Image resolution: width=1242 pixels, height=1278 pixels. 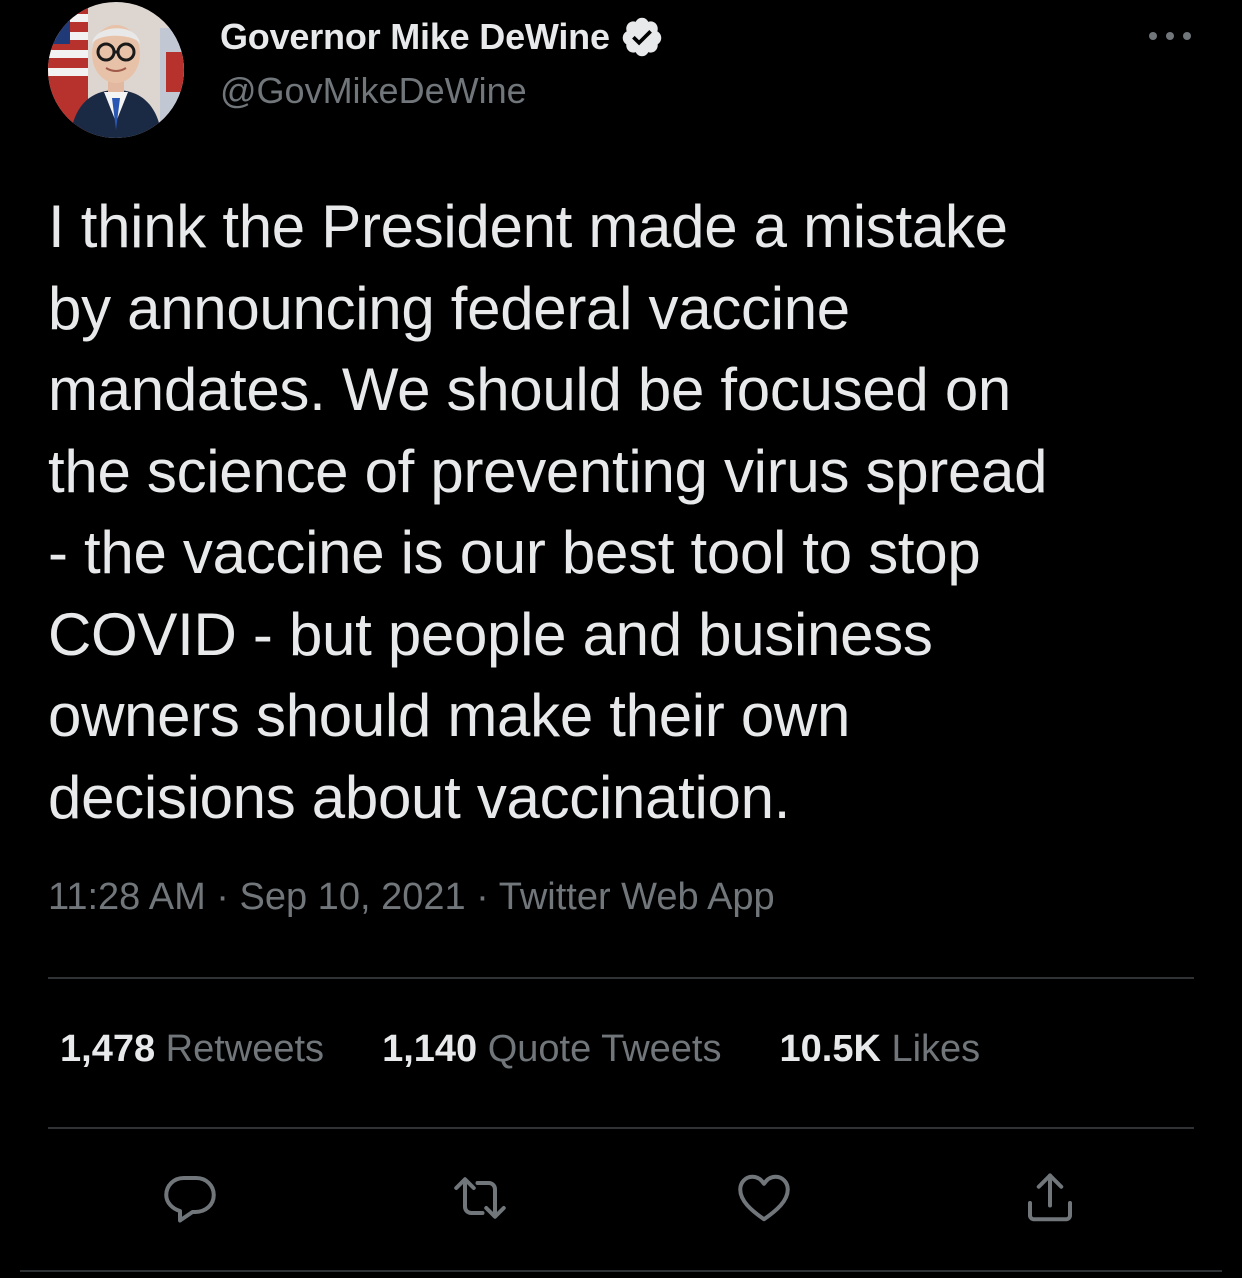 What do you see at coordinates (936, 1049) in the screenshot?
I see `likes-label: Likes` at bounding box center [936, 1049].